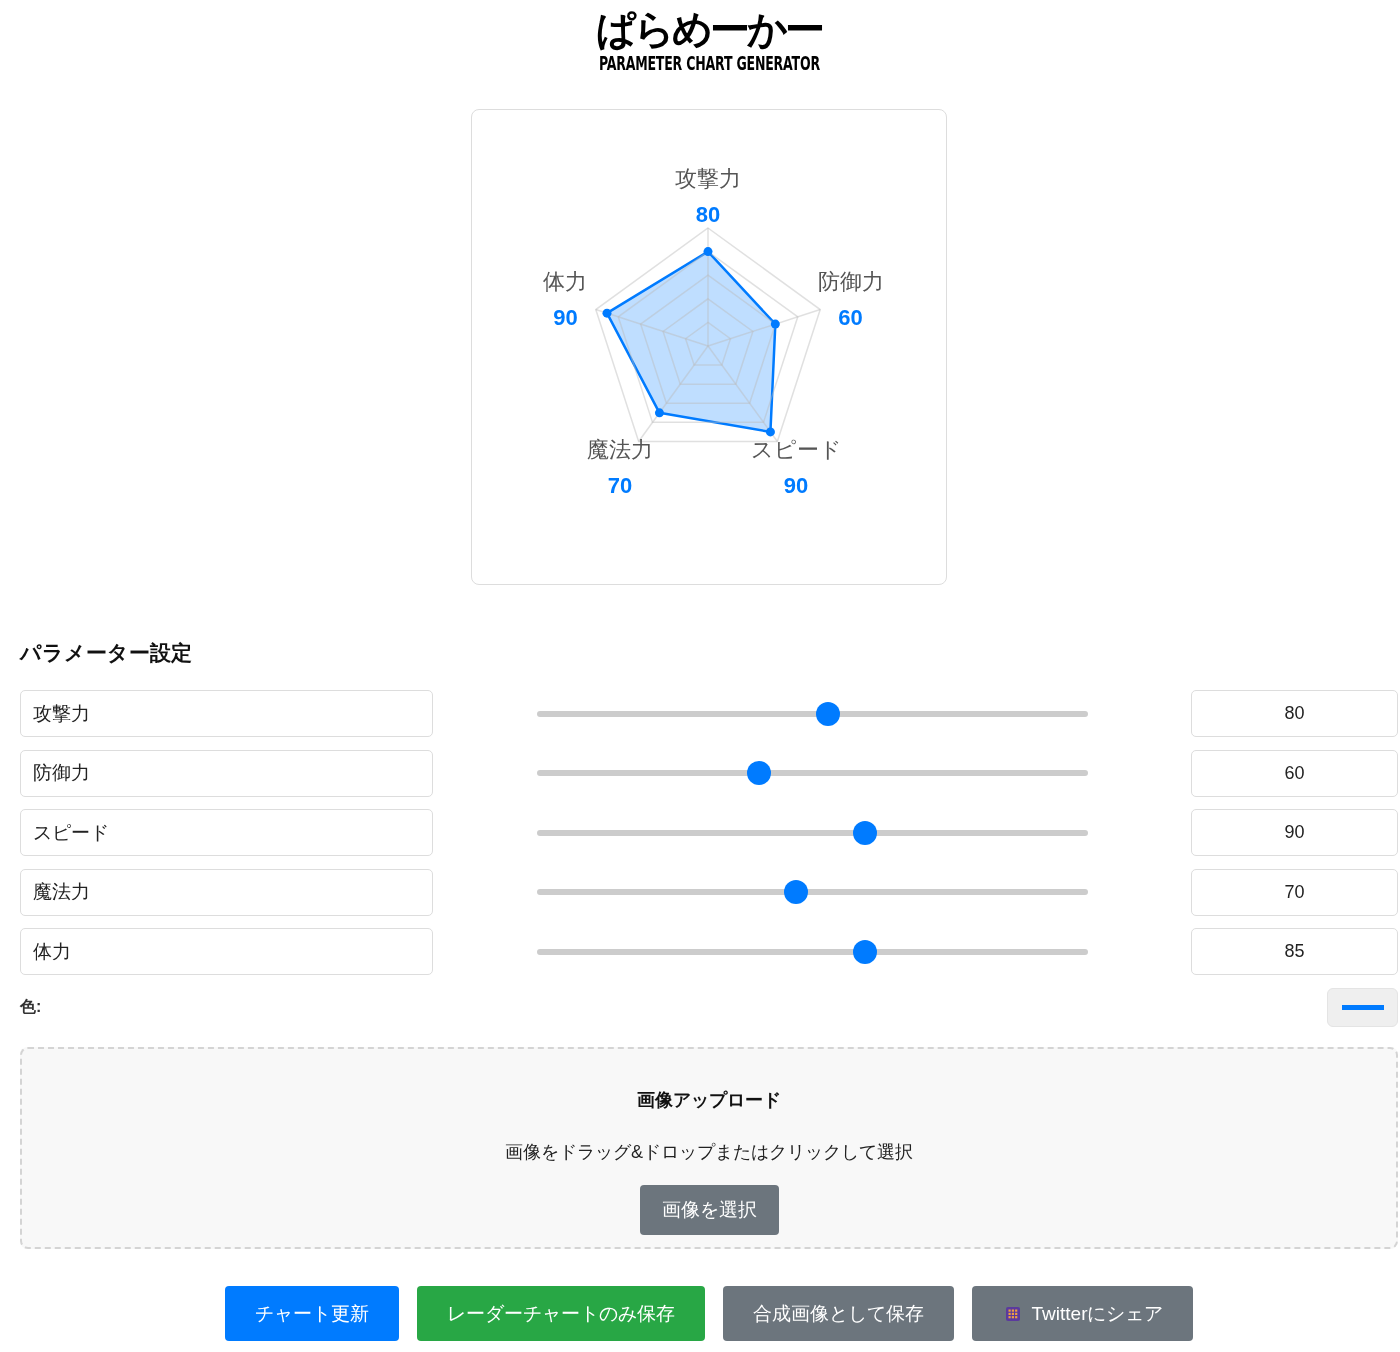 The width and height of the screenshot is (1400, 1352). I want to click on axis-label: 体力, so click(565, 282).